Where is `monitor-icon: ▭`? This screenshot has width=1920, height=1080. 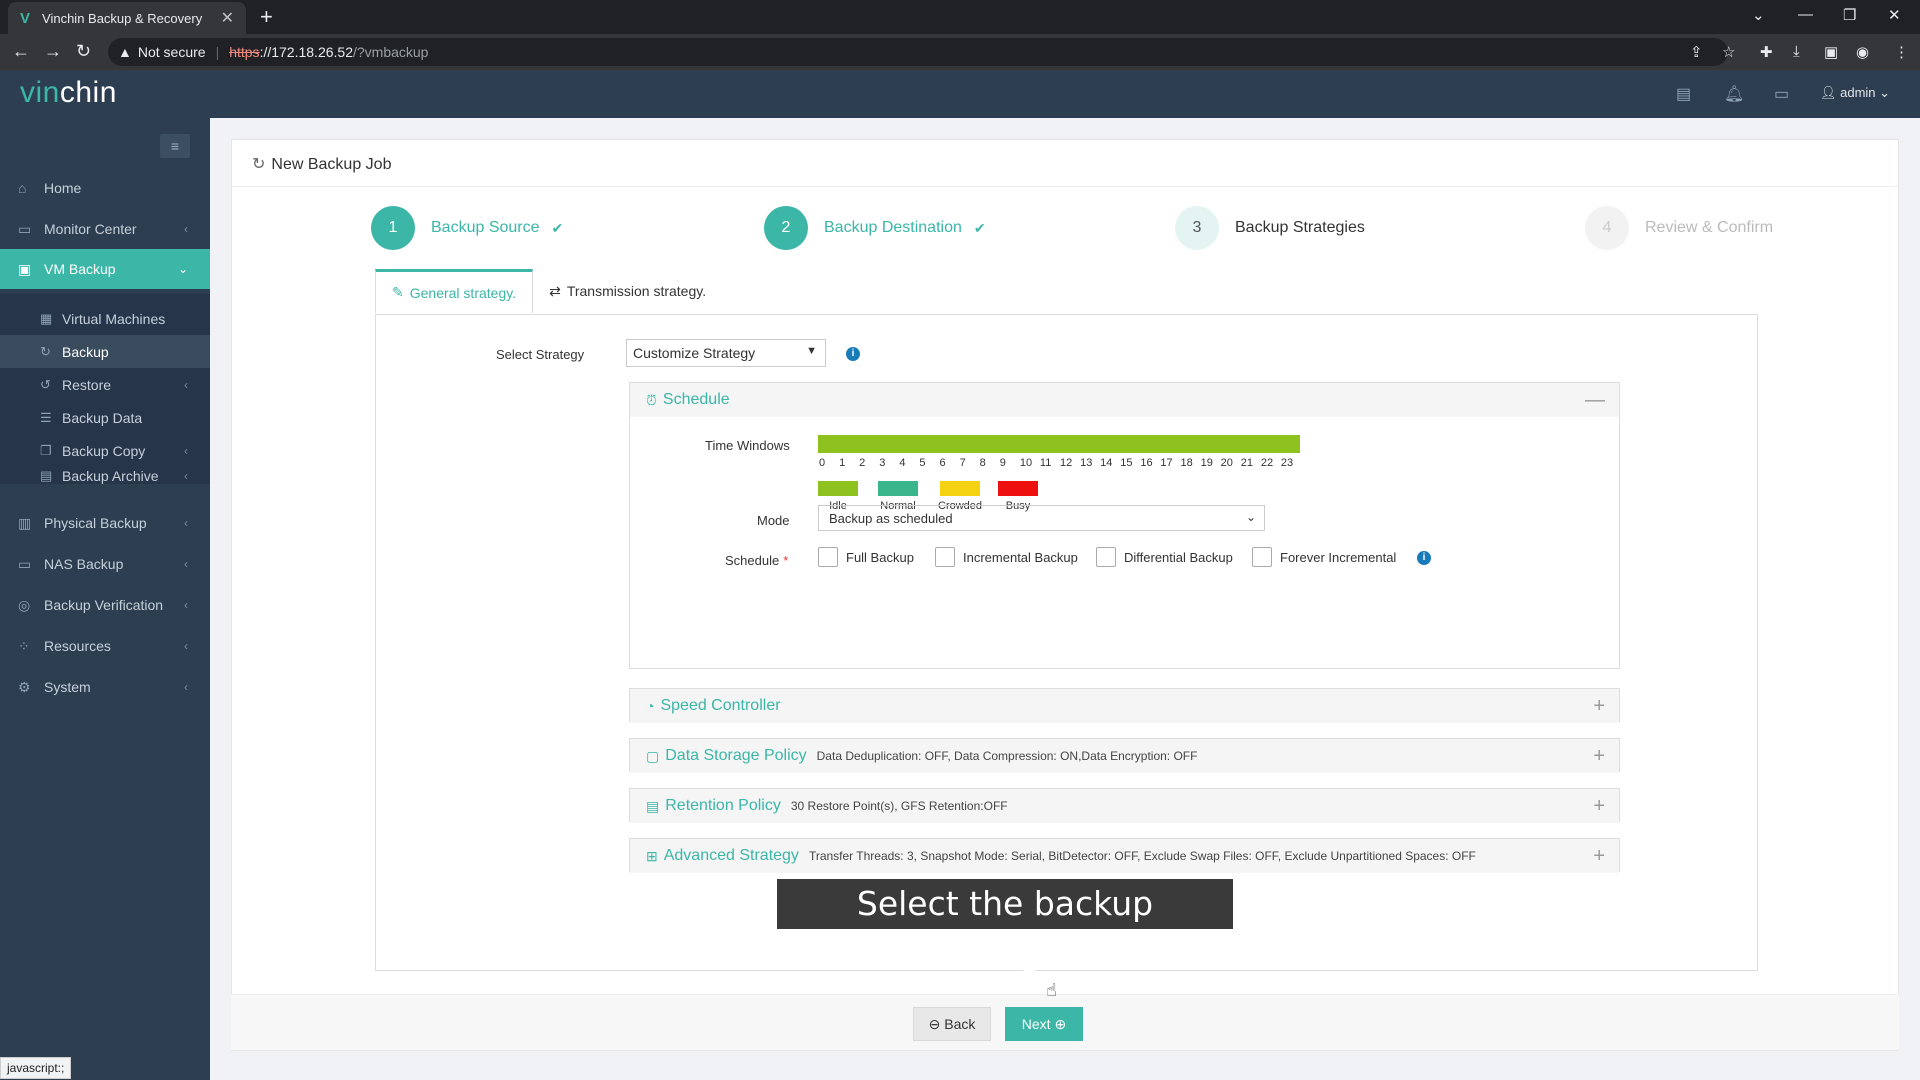
monitor-icon: ▭ is located at coordinates (1781, 94).